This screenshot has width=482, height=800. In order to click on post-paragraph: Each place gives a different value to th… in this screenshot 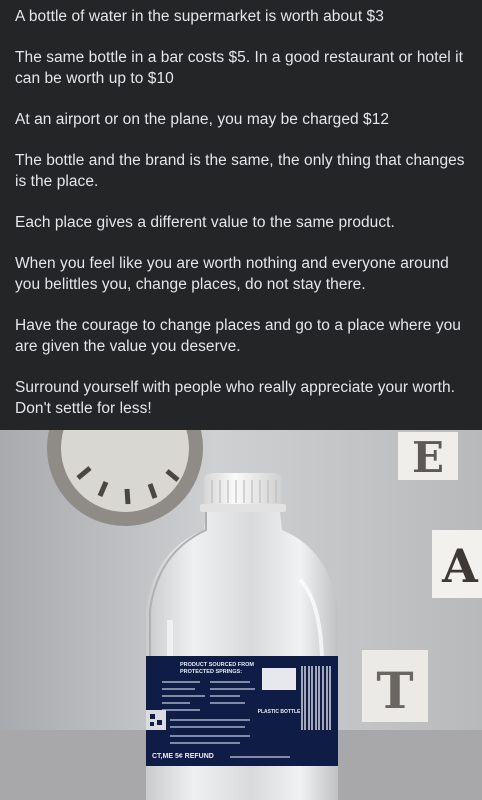, I will do `click(205, 222)`.